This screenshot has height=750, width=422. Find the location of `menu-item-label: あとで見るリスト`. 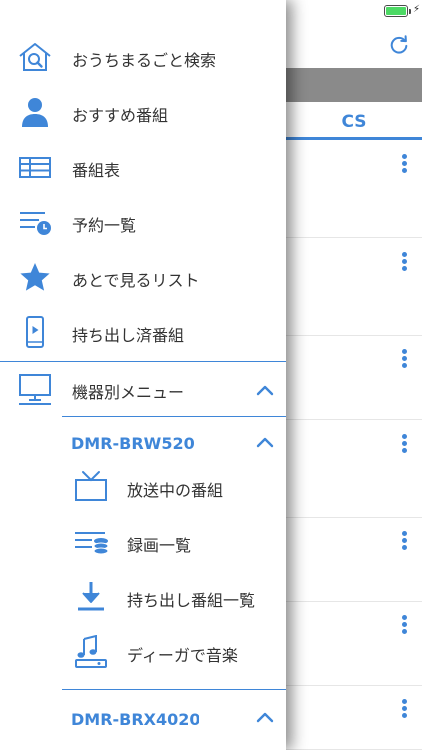

menu-item-label: あとで見るリスト is located at coordinates (136, 280).